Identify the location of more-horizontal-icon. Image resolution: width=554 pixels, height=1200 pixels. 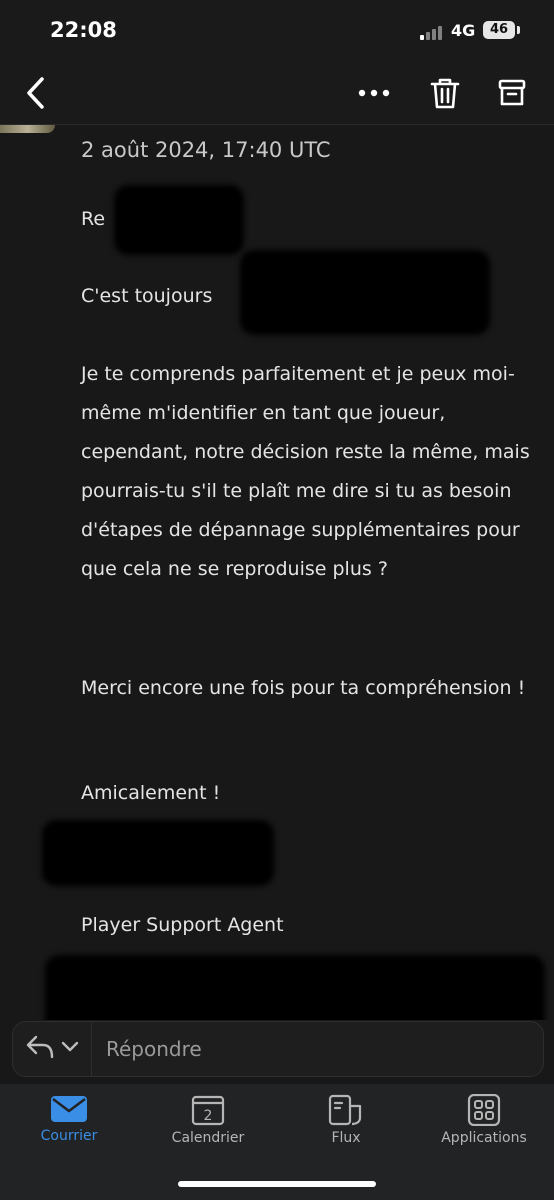
(374, 93).